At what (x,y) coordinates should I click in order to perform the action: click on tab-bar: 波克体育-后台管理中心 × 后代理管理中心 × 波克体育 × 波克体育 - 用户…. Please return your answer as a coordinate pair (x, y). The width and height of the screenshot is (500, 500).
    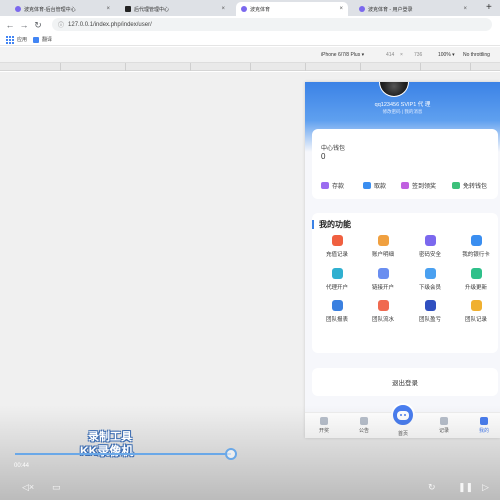
    Looking at the image, I should click on (250, 8).